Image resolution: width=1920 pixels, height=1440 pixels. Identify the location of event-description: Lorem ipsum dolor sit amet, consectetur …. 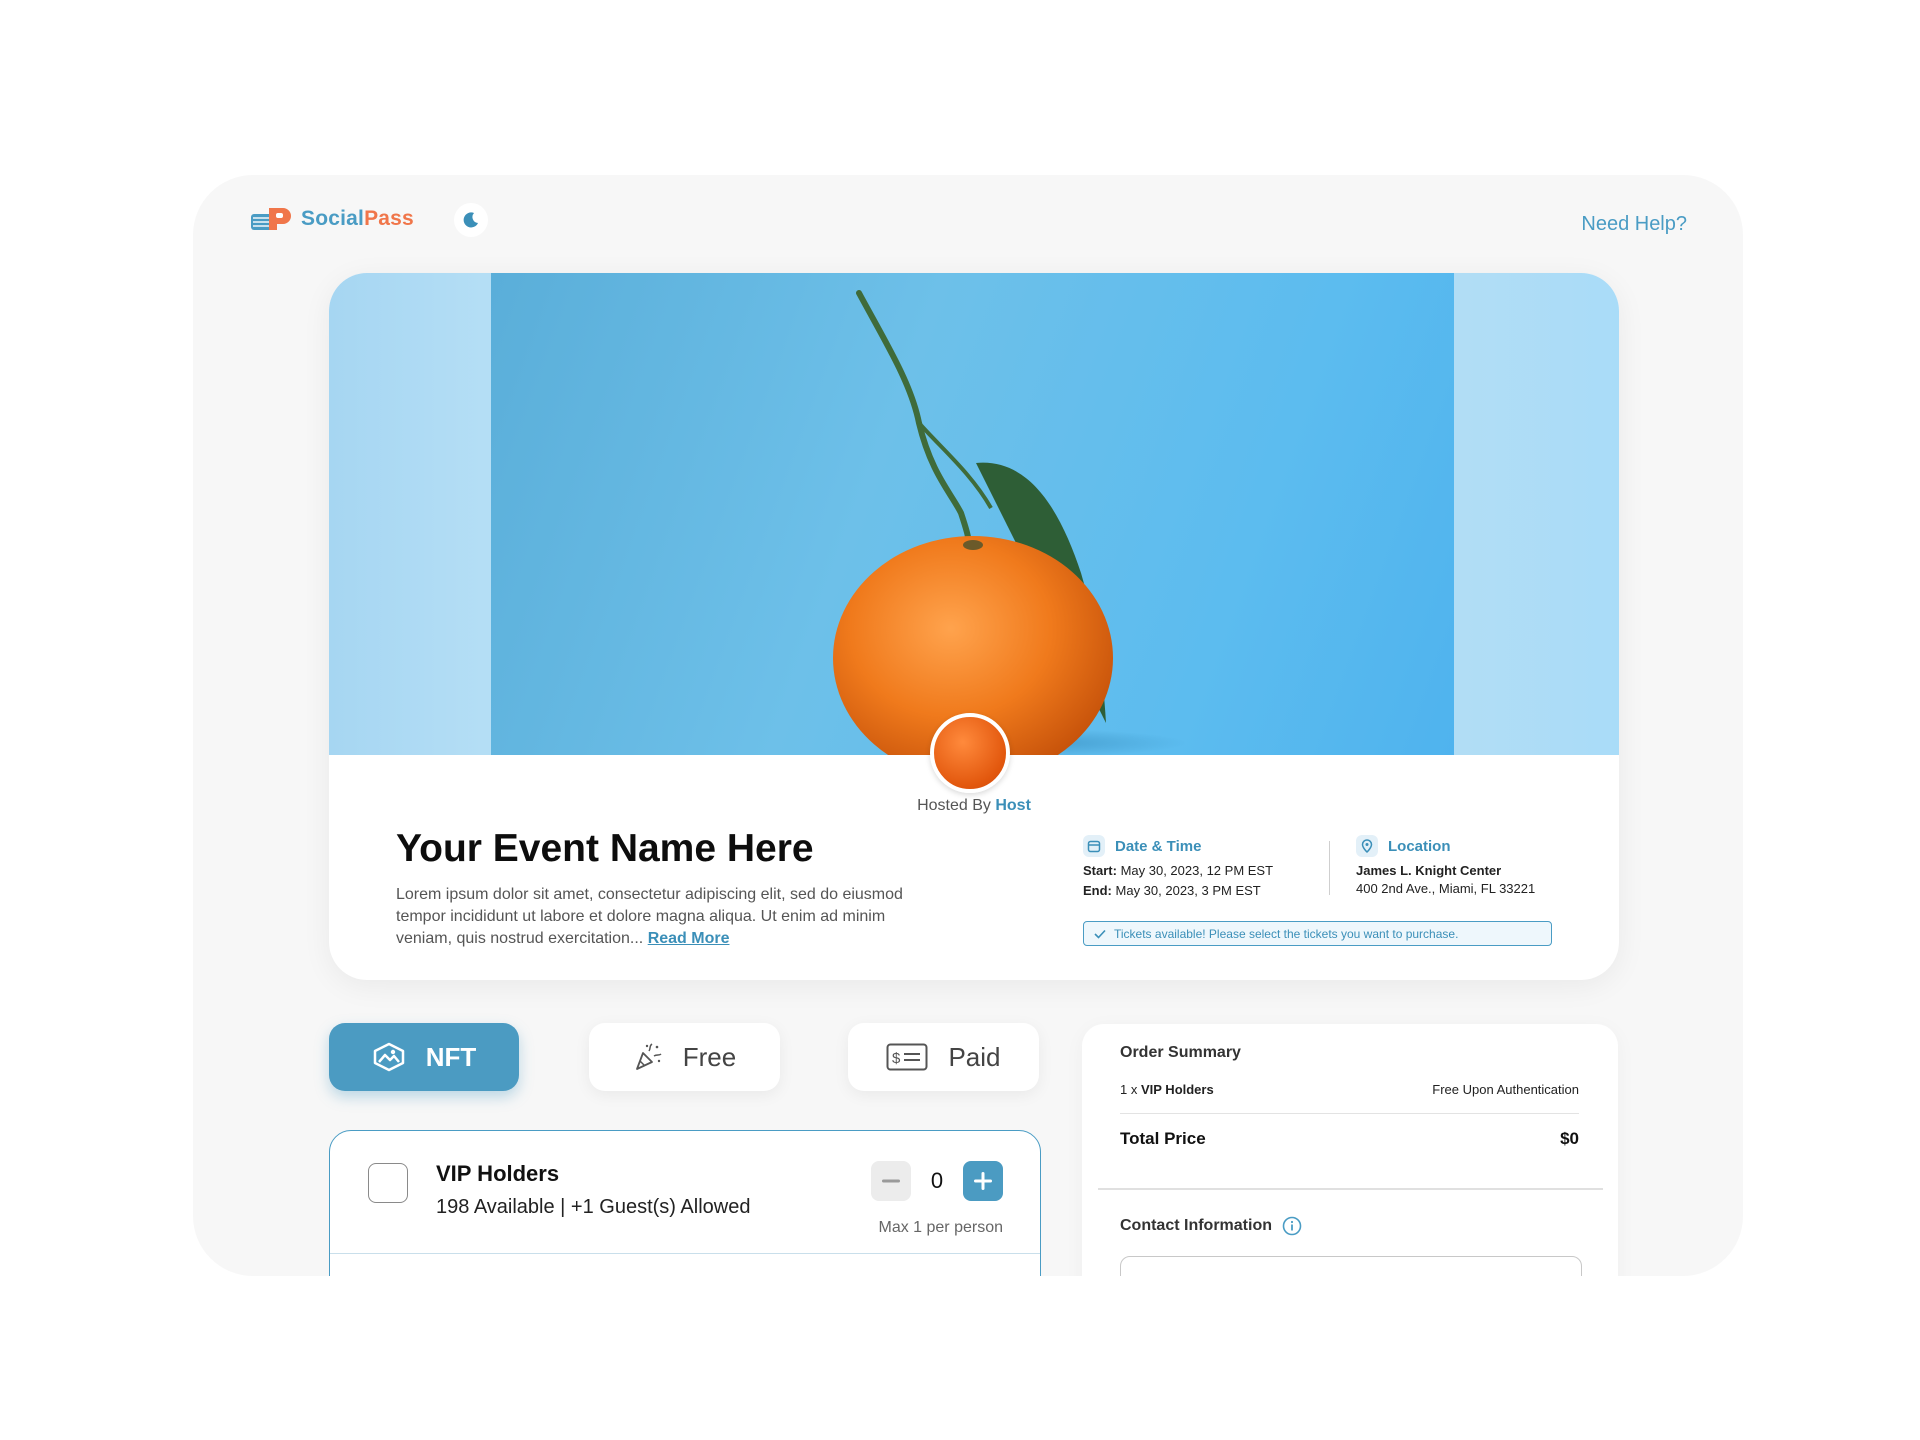
(649, 916).